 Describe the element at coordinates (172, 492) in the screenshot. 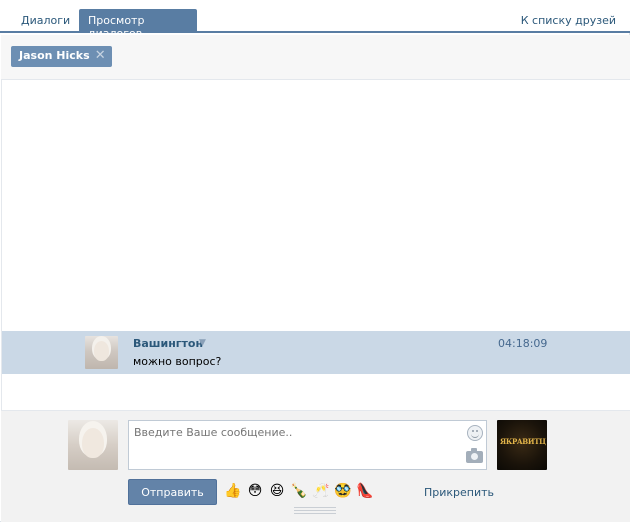

I see `send-button: Отправить` at that location.